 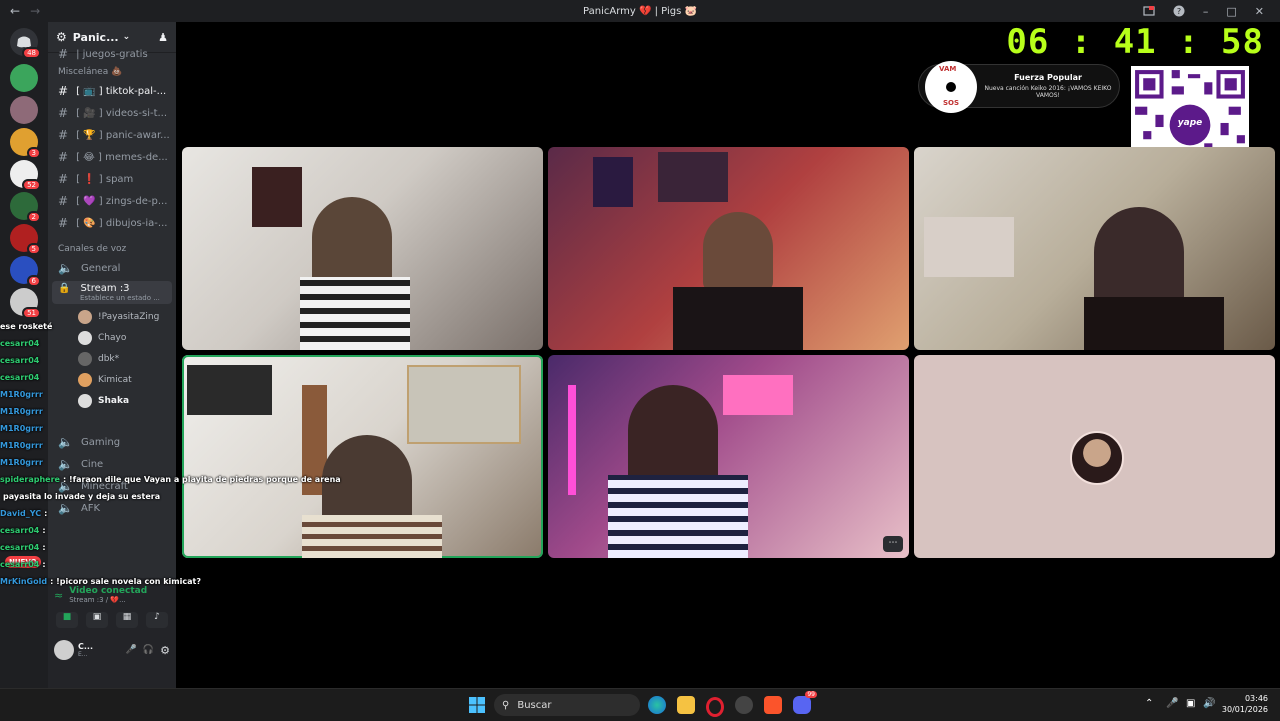 I want to click on camera-button: ■, so click(x=67, y=620).